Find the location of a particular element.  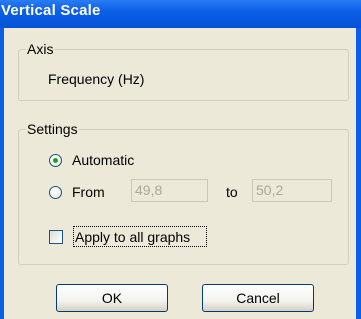

apply-to-all-label: Apply to all graphs is located at coordinates (132, 237).